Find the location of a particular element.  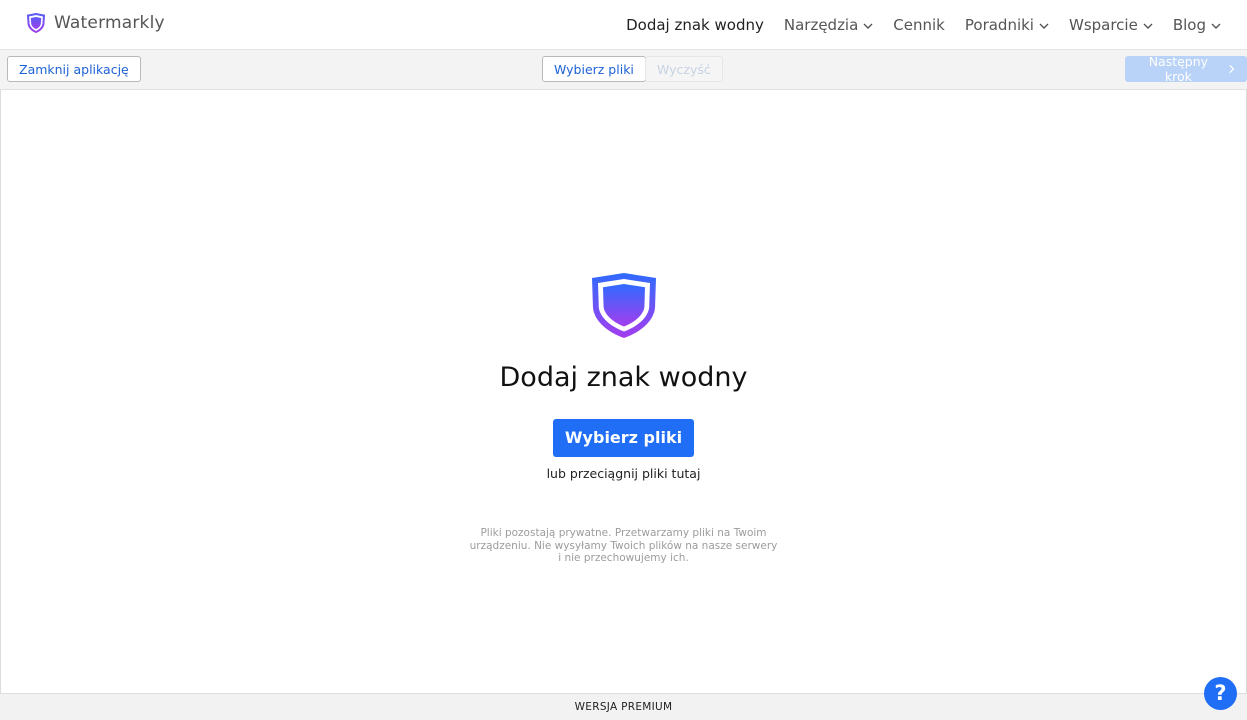

nav-blog: Blog is located at coordinates (1197, 25).